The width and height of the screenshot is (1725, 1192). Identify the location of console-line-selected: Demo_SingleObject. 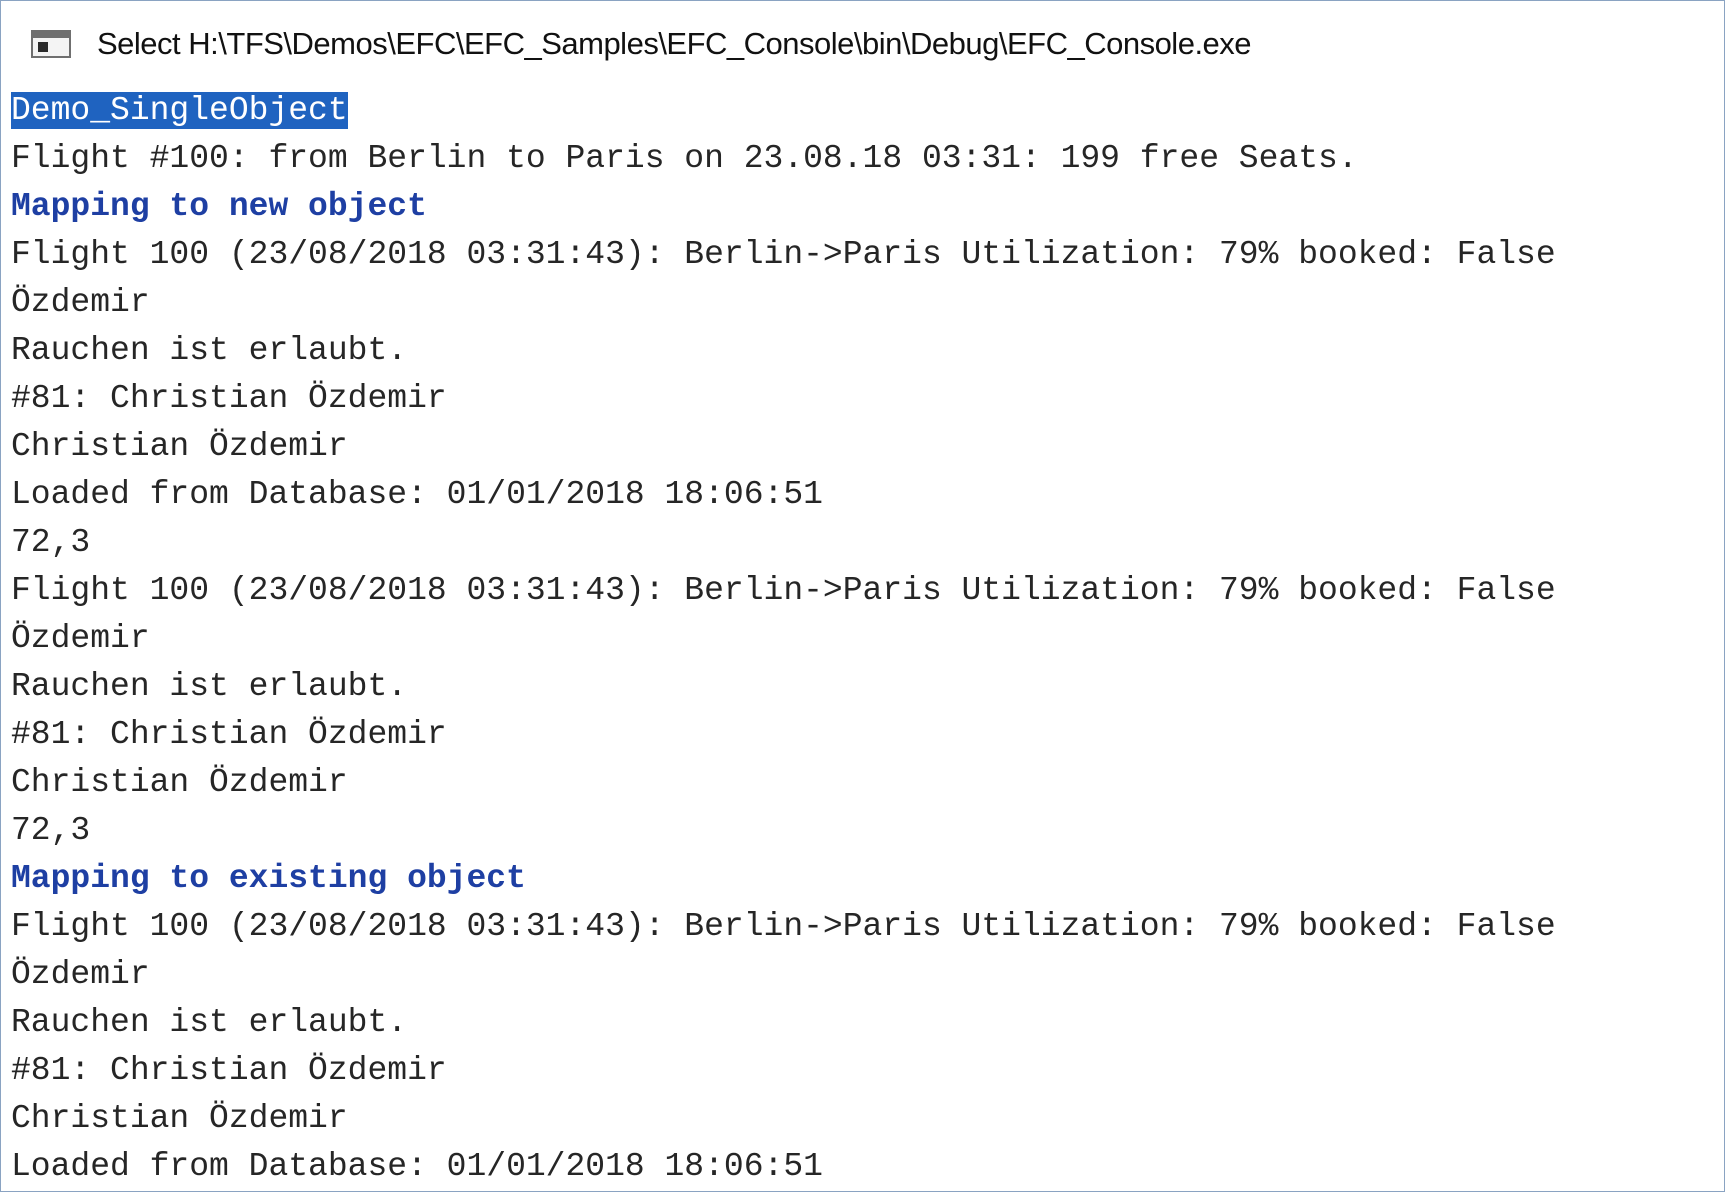
(867, 111).